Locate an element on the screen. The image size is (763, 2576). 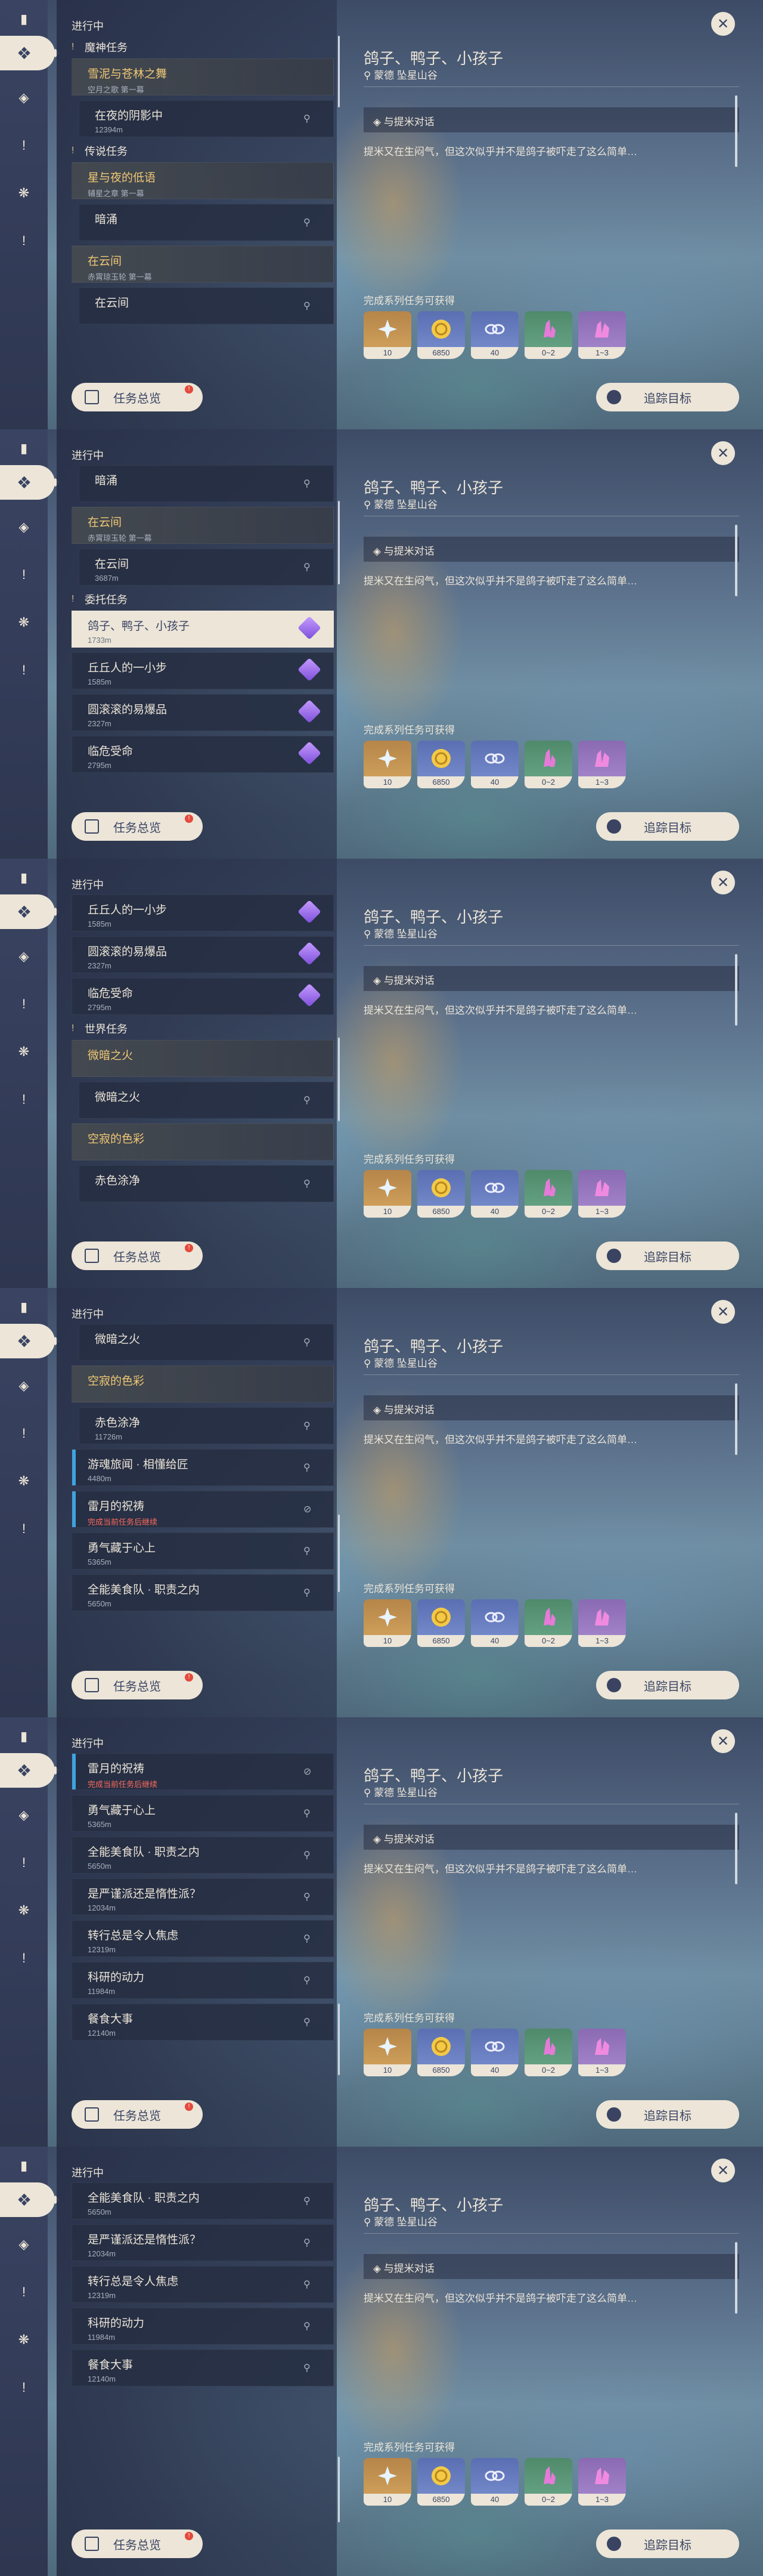
quest-list-item: 雪泥与苍林之舞 空月之歌 第一幕 is located at coordinates (203, 77).